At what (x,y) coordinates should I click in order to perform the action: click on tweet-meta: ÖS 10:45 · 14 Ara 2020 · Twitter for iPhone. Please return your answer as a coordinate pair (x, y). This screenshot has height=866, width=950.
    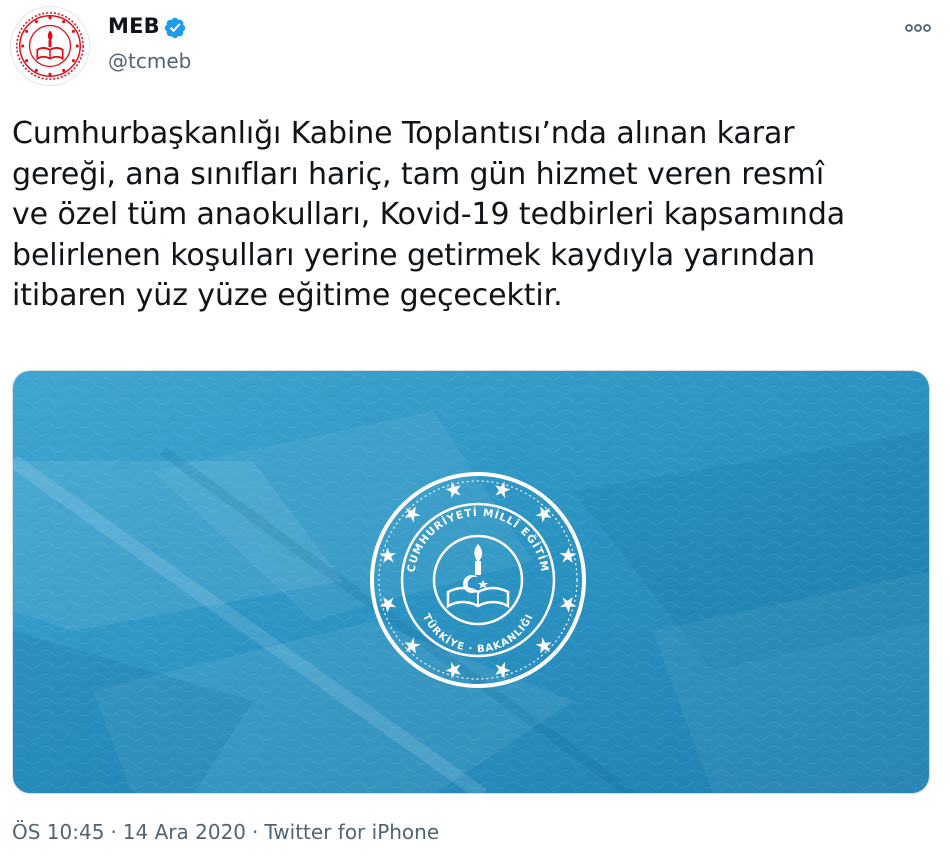
    Looking at the image, I should click on (225, 832).